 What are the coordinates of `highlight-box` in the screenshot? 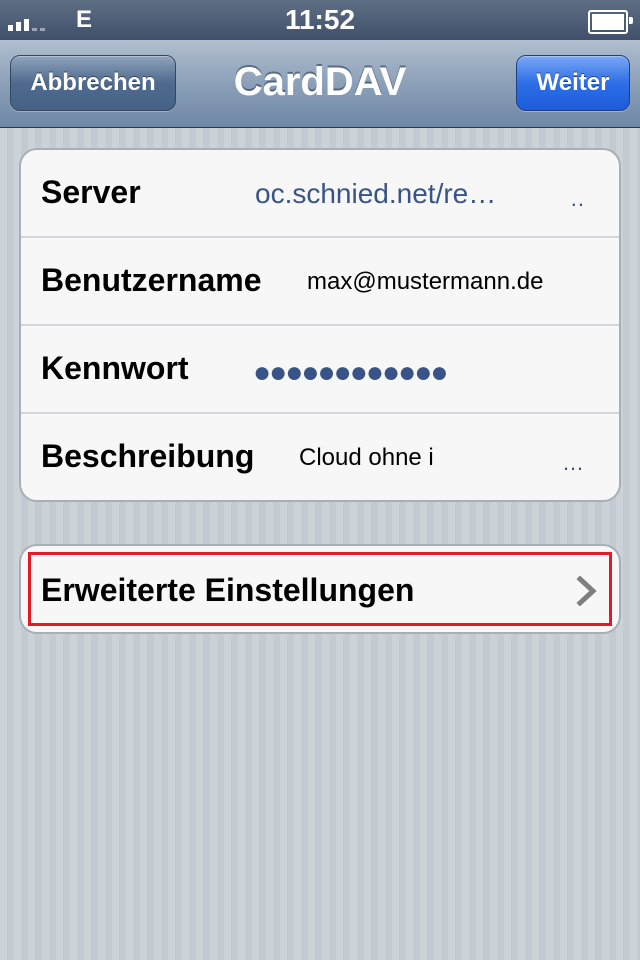 It's located at (320, 589).